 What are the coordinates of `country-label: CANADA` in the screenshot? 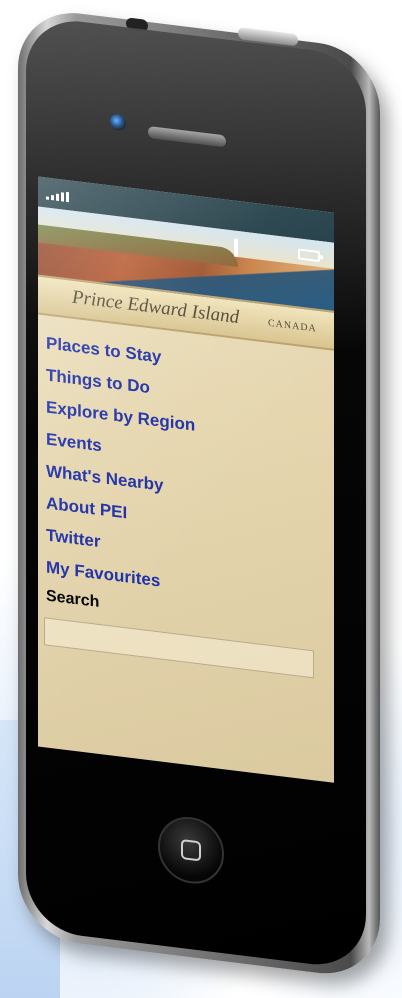 It's located at (292, 326).